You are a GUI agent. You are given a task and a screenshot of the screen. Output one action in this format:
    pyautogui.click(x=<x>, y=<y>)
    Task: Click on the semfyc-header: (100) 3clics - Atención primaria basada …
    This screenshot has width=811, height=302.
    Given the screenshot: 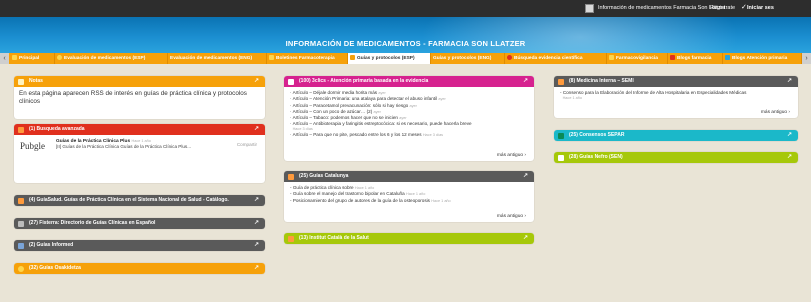 What is the action you would take?
    pyautogui.click(x=409, y=81)
    